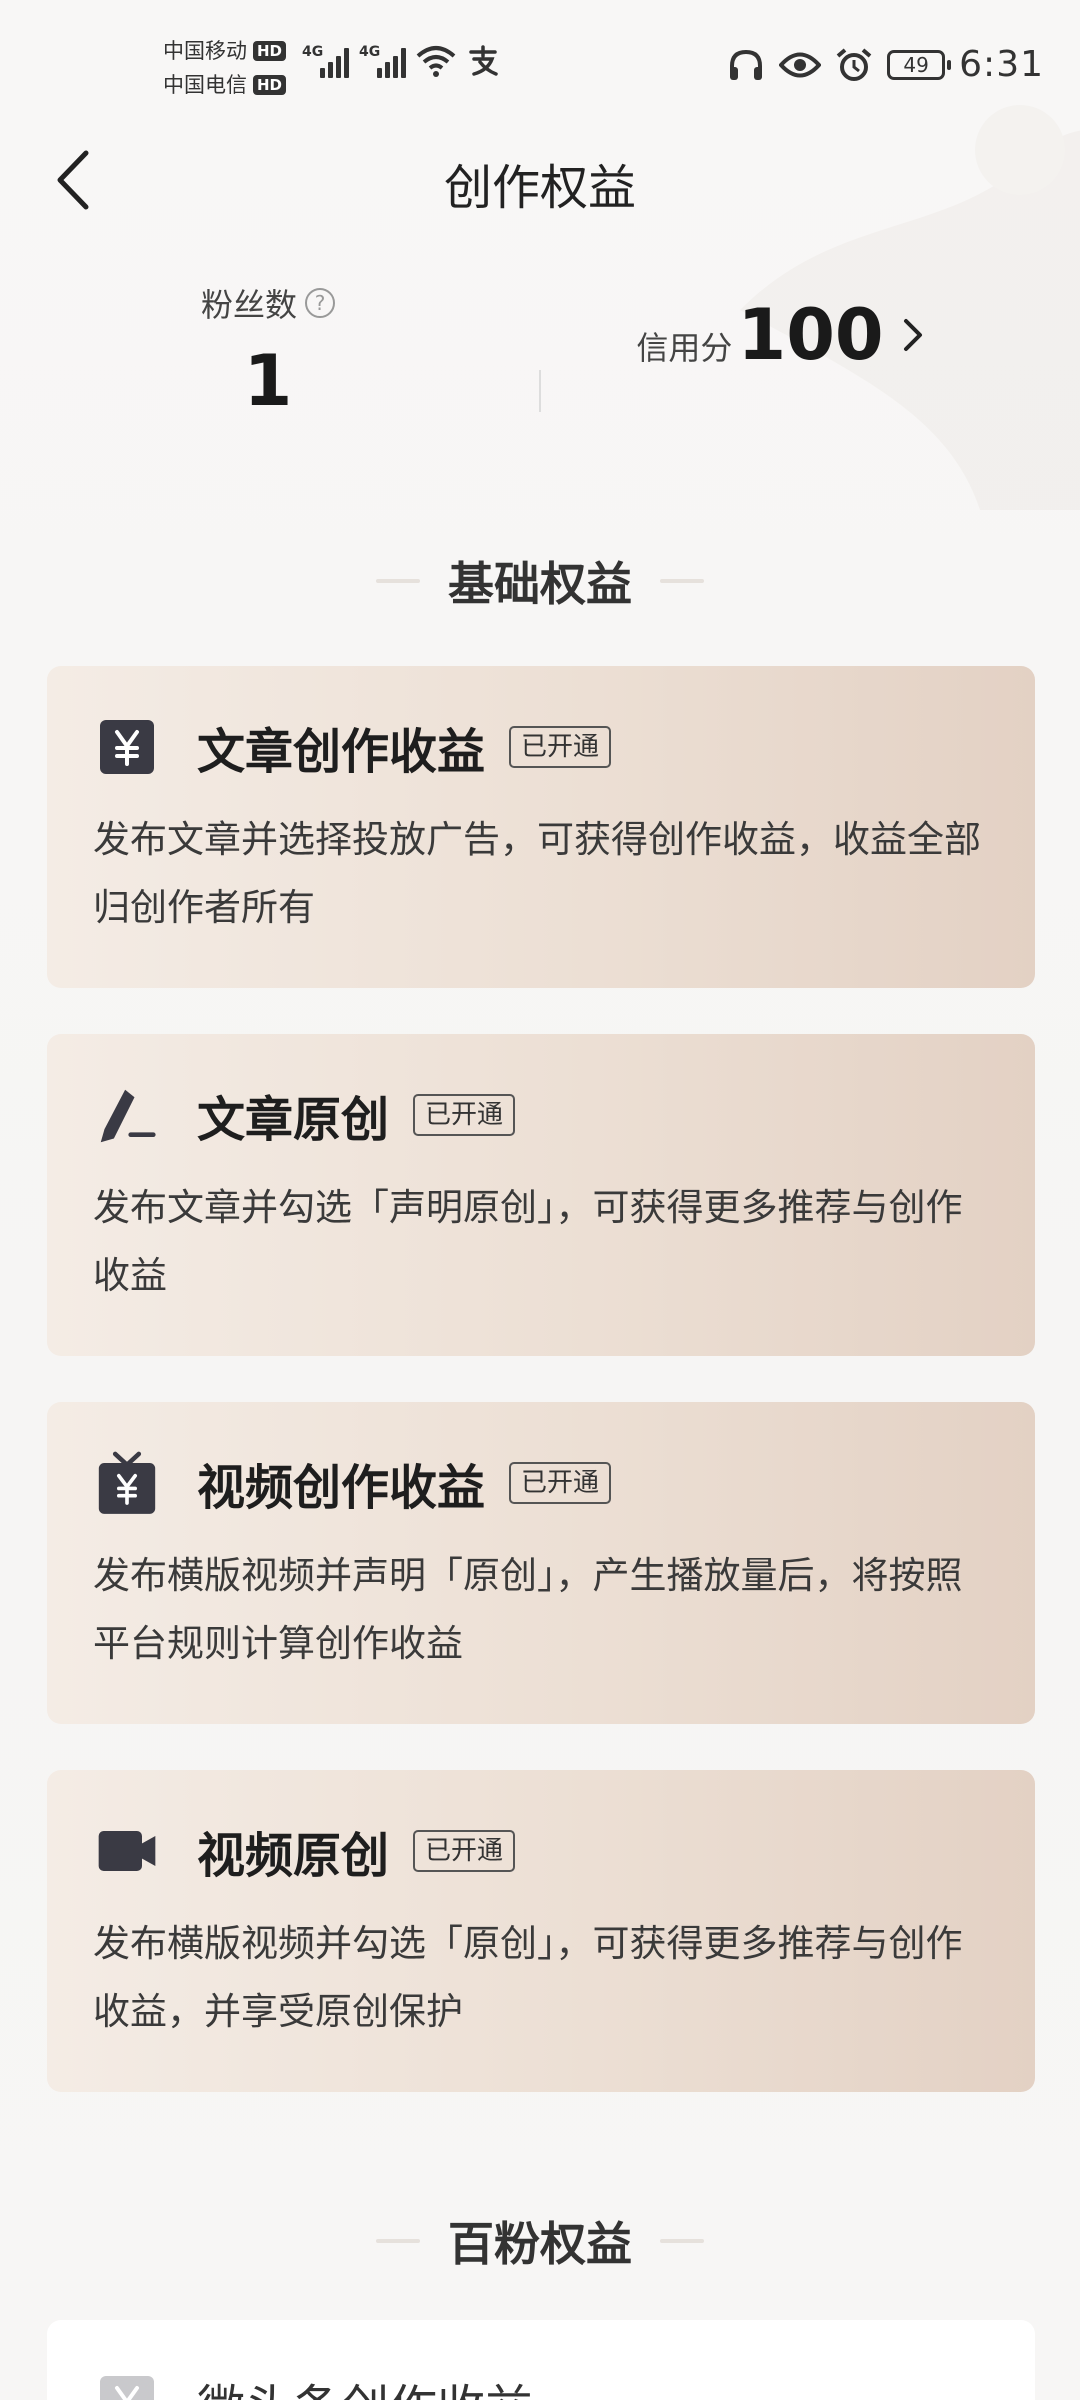 The height and width of the screenshot is (2400, 1080). I want to click on fans-value: 1, so click(268, 381).